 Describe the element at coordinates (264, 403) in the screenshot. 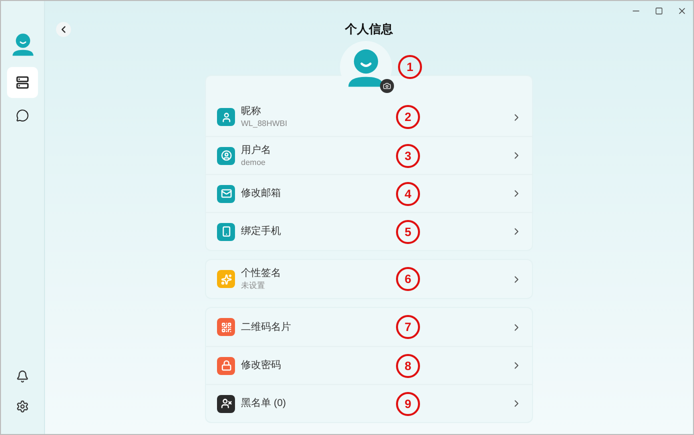

I see `row-title: 黑名单 (0)` at that location.